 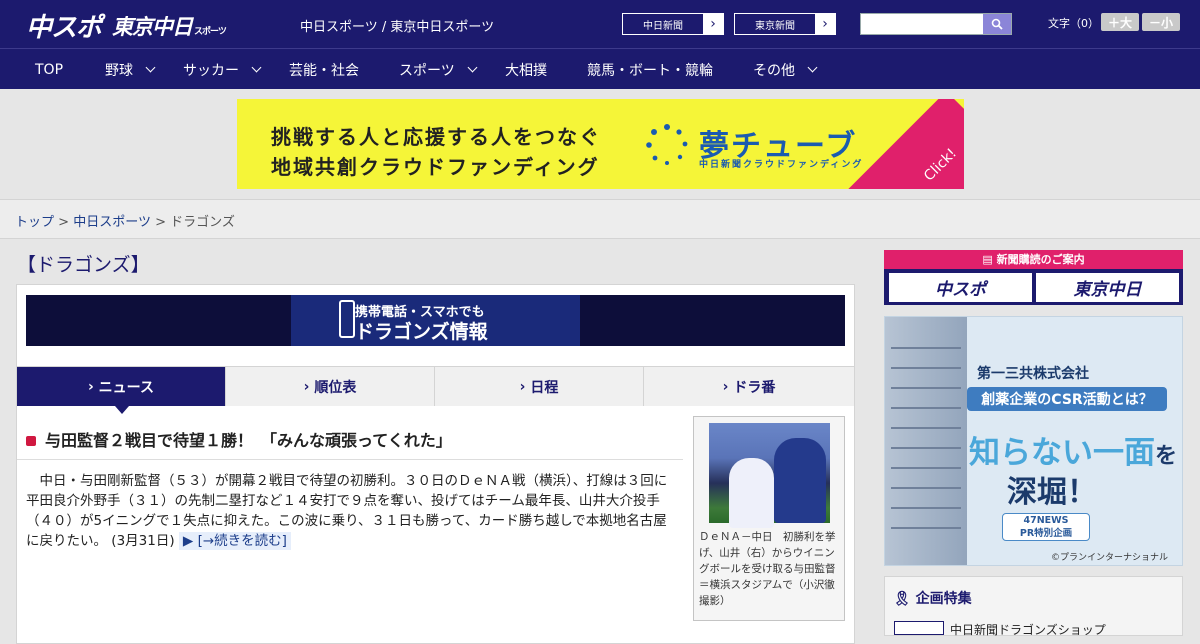 I want to click on headline-bullet-icon, so click(x=31, y=441).